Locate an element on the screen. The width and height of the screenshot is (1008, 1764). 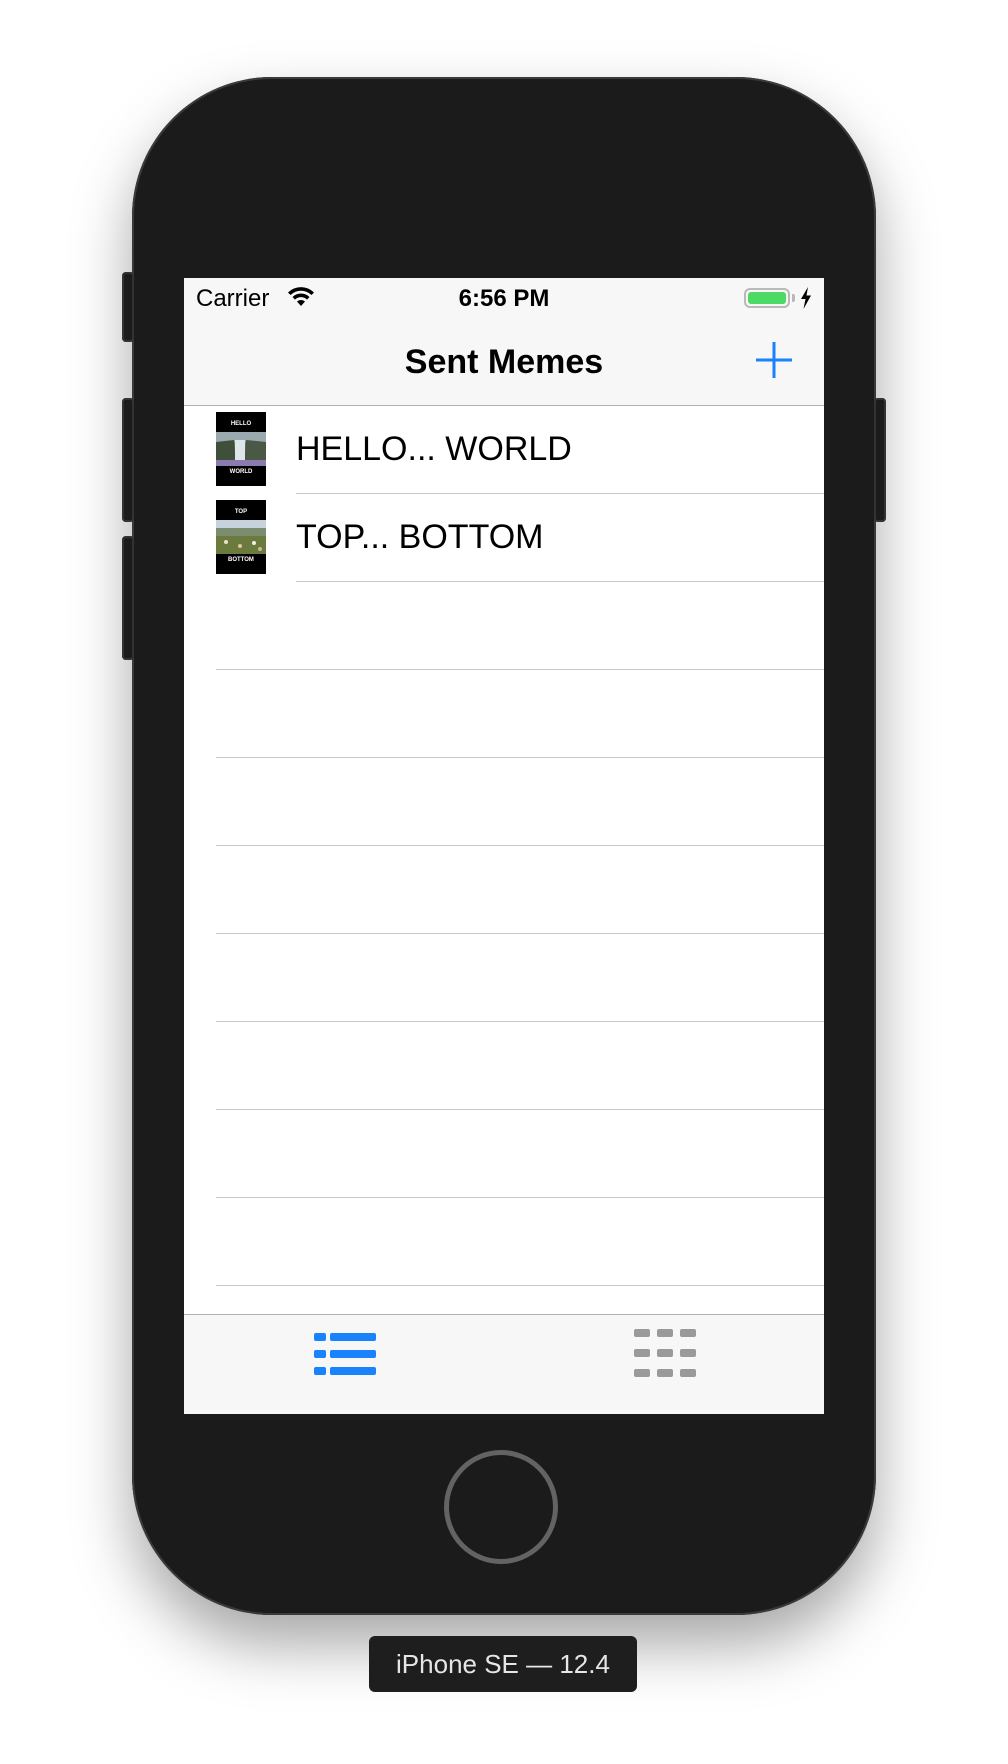
meme-thumbnail: TOP BOTTOM is located at coordinates (241, 537).